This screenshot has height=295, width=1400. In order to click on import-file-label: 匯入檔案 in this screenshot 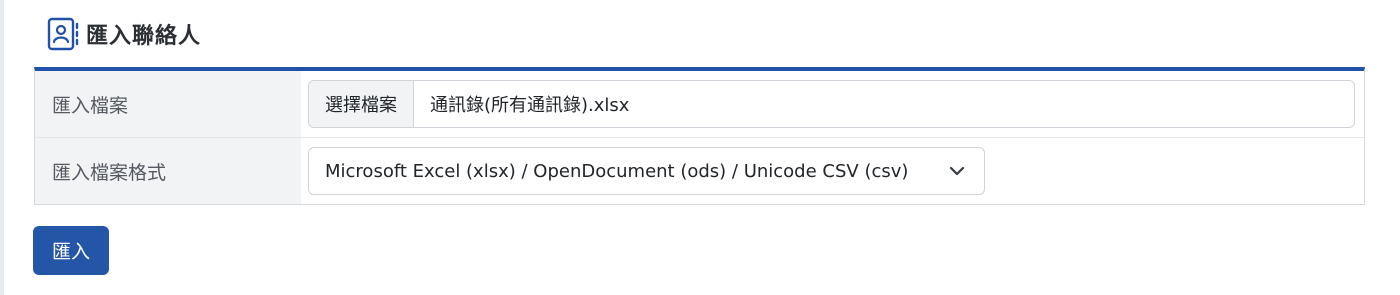, I will do `click(168, 104)`.